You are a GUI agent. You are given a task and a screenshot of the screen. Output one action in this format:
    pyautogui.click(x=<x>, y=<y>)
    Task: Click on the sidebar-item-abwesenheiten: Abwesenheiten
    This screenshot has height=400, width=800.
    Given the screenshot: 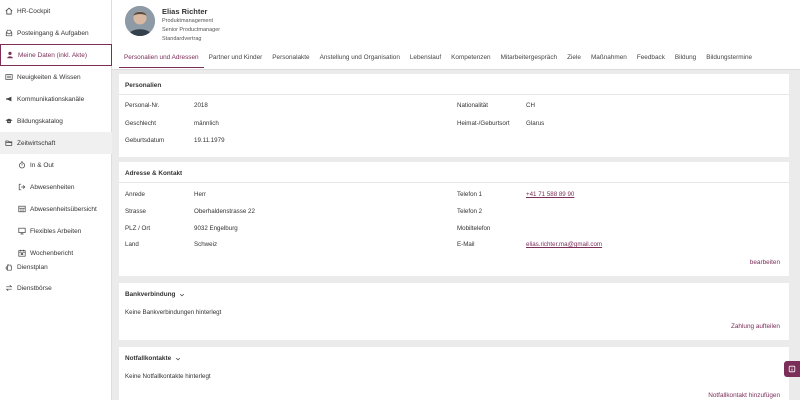 What is the action you would take?
    pyautogui.click(x=56, y=187)
    